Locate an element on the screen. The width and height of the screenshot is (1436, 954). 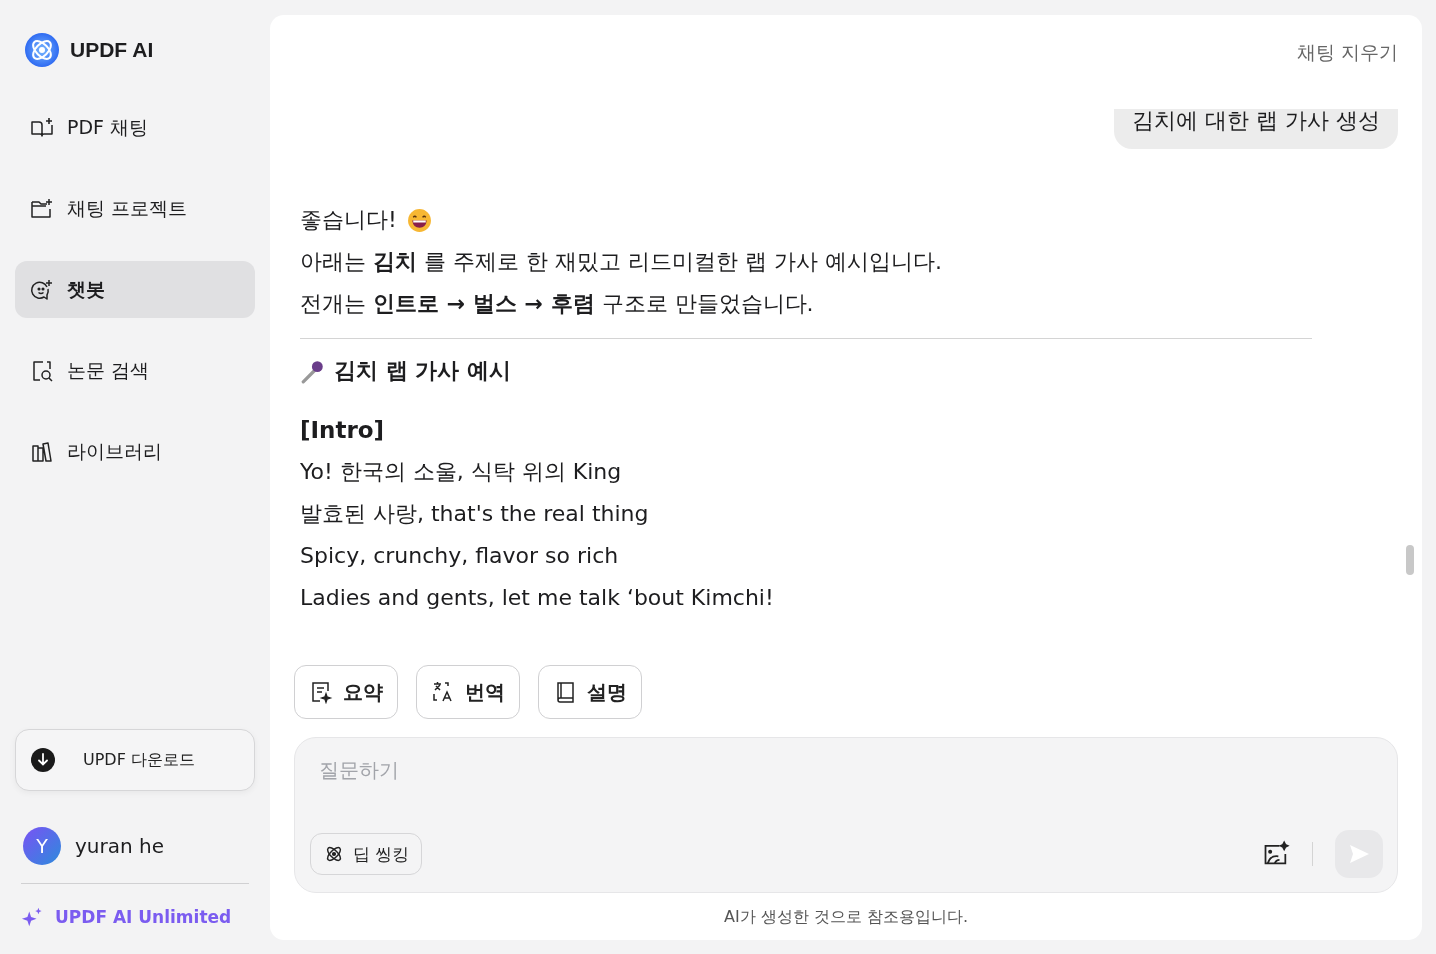
deep-thinking-toggle: 딥 씽킹 is located at coordinates (366, 854).